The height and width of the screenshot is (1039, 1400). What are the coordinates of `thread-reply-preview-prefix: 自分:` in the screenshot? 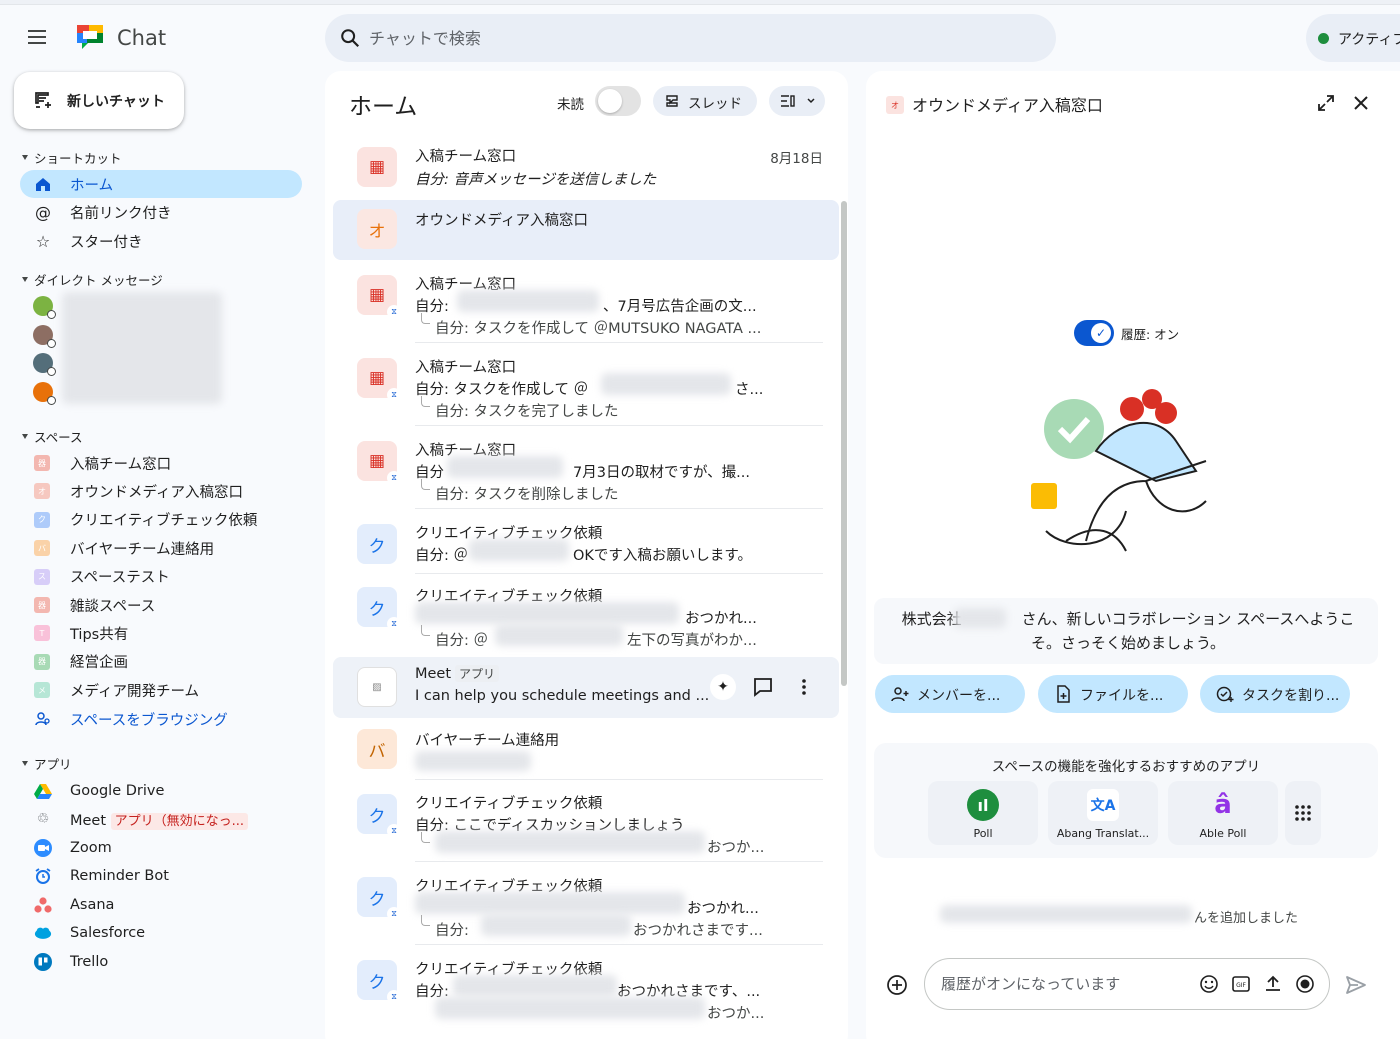 It's located at (442, 927).